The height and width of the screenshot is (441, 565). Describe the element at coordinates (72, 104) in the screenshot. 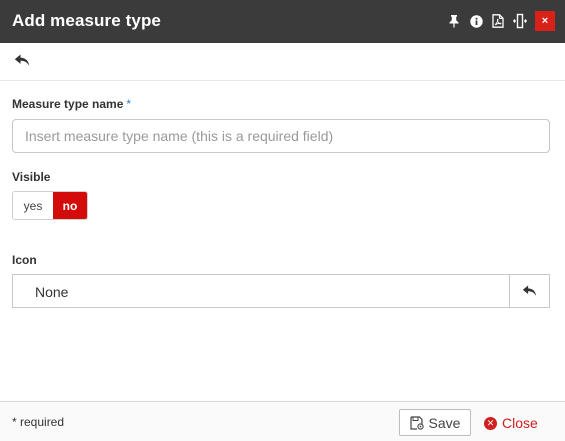

I see `measure-type-name-label: Measure type name *` at that location.